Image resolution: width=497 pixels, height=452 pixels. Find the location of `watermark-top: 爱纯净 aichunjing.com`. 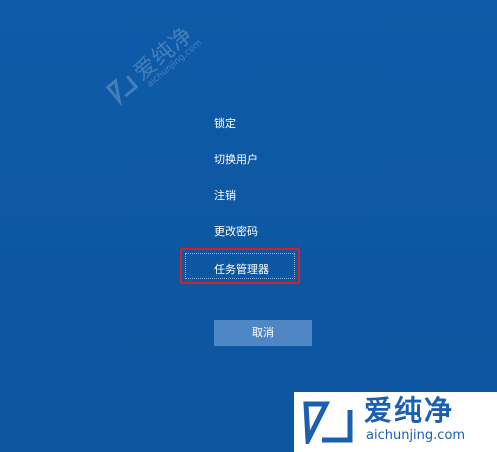

watermark-top: 爱纯净 aichunjing.com is located at coordinates (156, 62).